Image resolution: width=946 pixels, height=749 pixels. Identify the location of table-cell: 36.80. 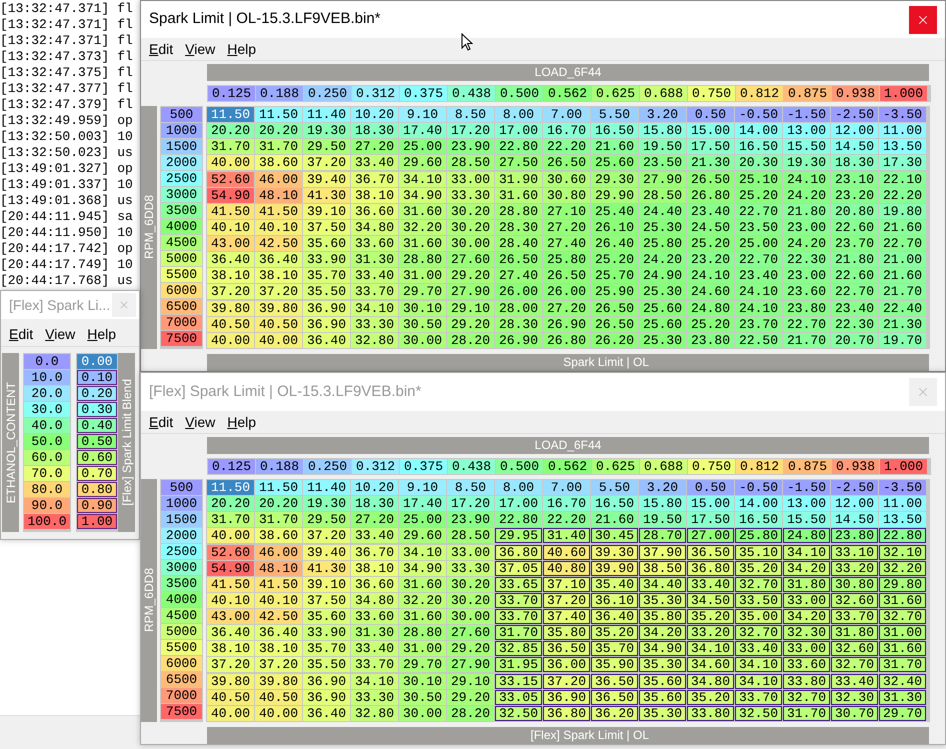
(518, 552).